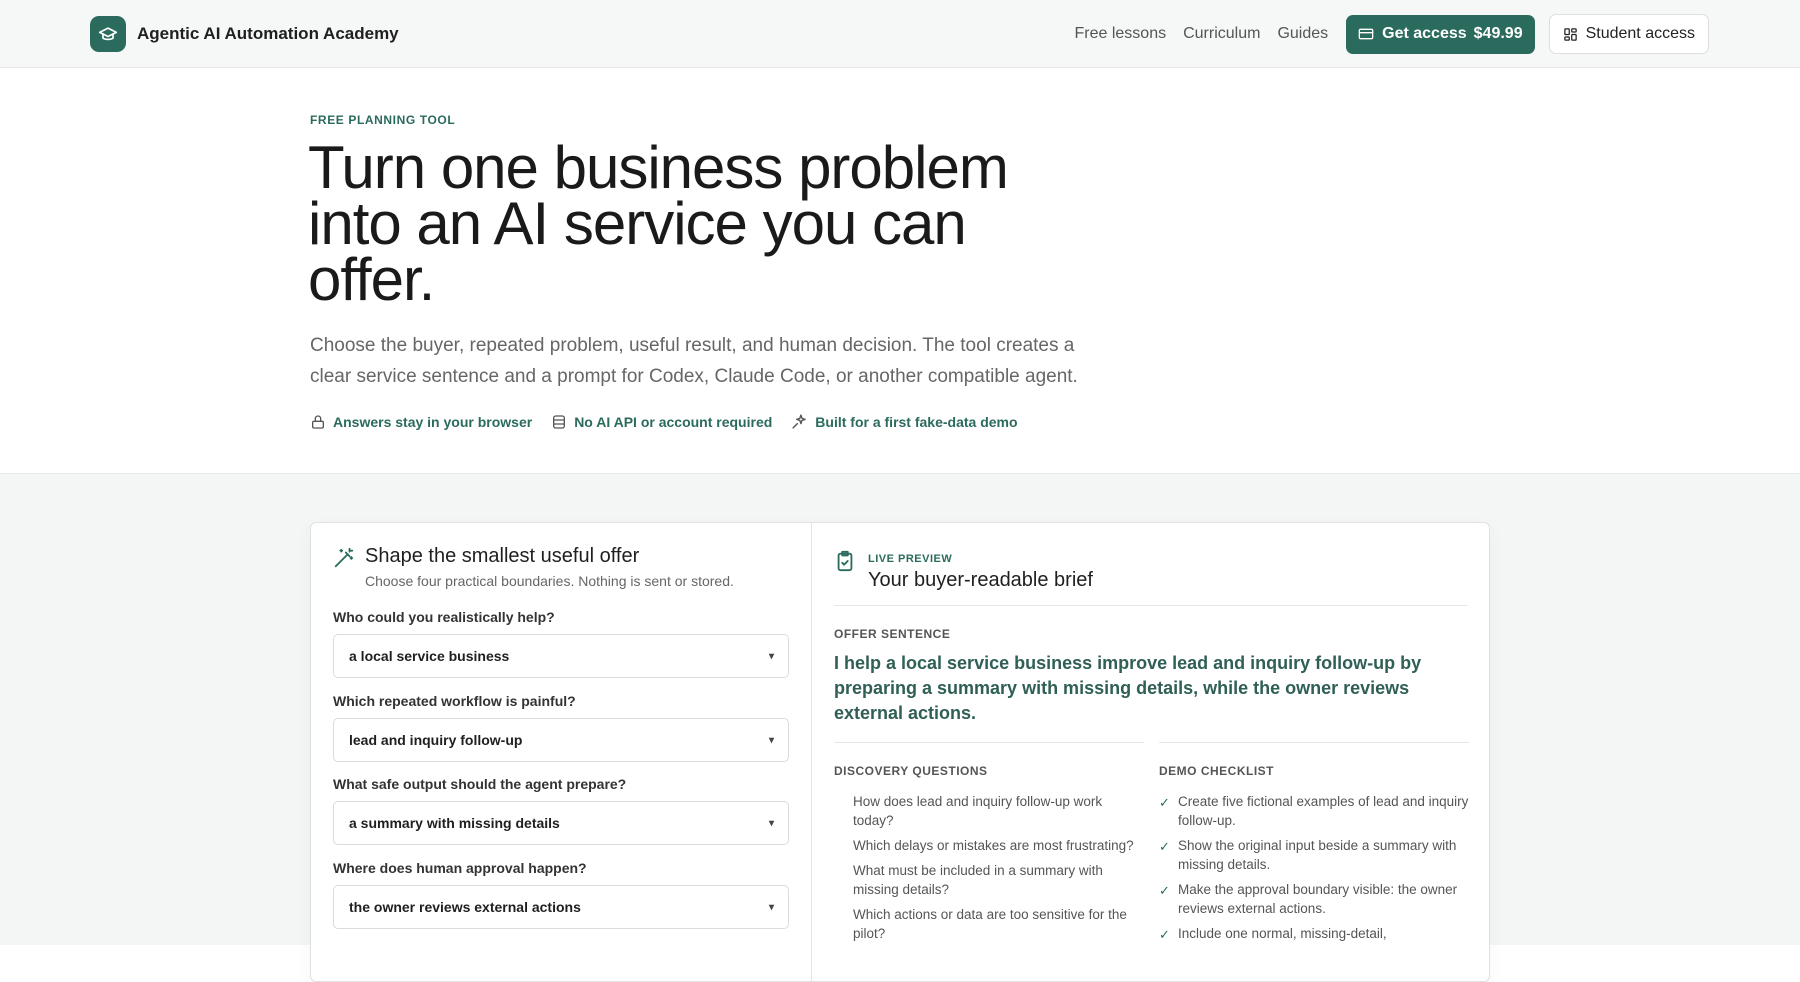 The height and width of the screenshot is (982, 1800). I want to click on preview-divider, so click(1151, 605).